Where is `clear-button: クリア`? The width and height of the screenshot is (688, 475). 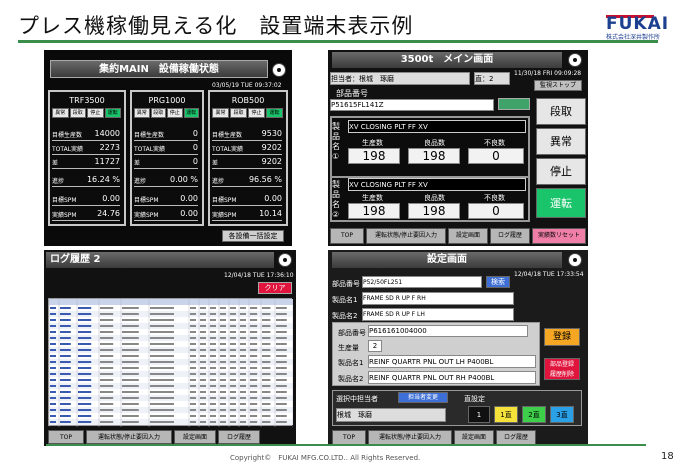 clear-button: クリア is located at coordinates (275, 288).